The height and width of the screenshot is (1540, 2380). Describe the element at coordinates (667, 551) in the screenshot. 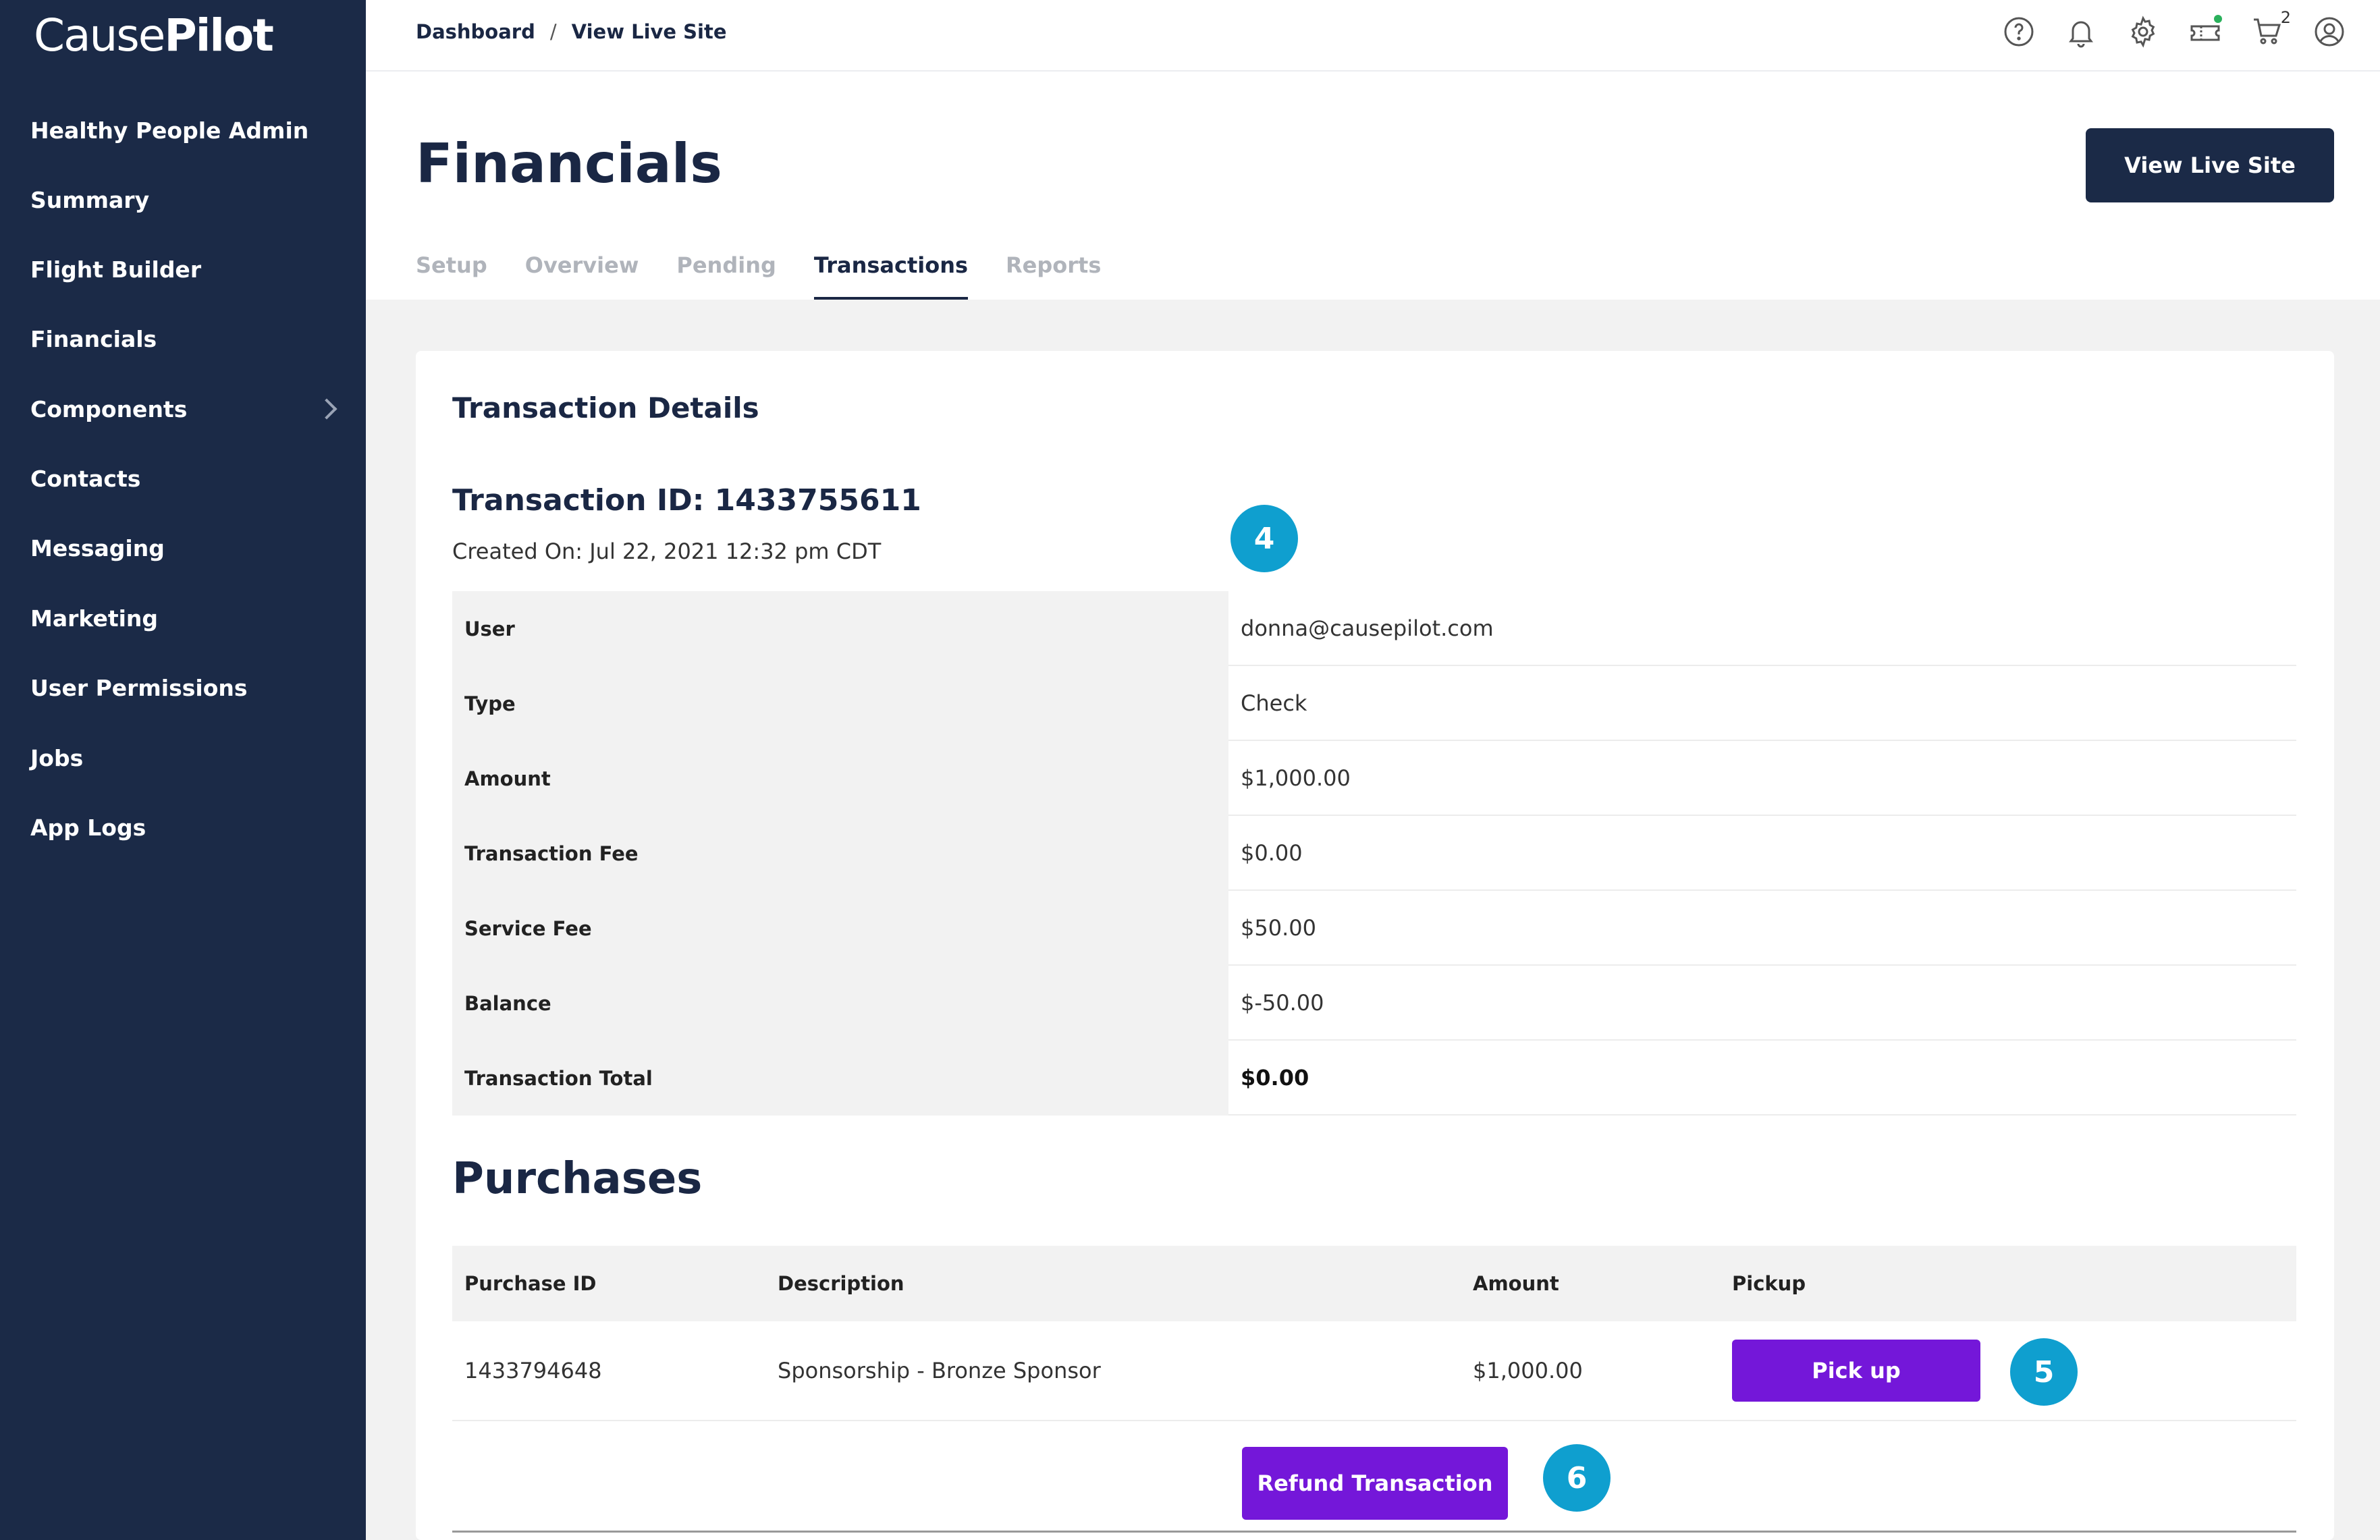

I see `created-on: Created On: Jul 22, 2021 12:32 pm CDT` at that location.